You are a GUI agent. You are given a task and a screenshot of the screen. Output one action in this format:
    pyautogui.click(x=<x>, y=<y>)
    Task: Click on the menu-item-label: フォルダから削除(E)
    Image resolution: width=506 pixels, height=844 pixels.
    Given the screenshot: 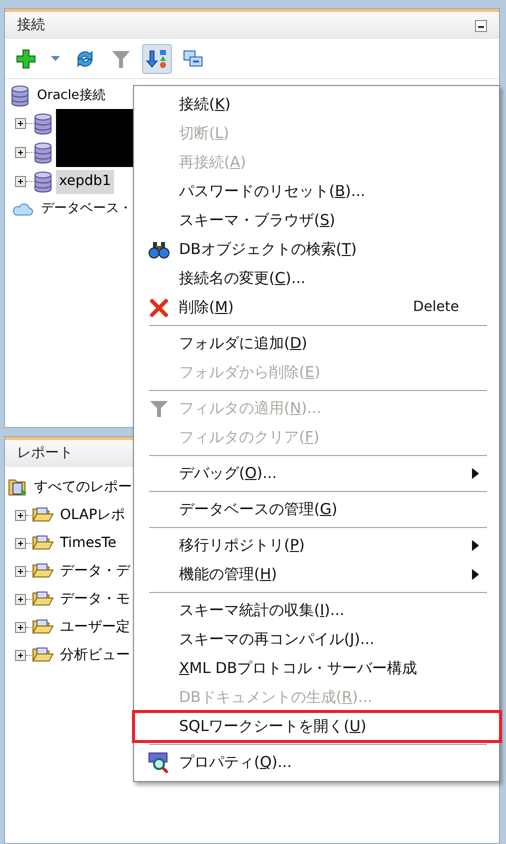 What is the action you would take?
    pyautogui.click(x=249, y=373)
    